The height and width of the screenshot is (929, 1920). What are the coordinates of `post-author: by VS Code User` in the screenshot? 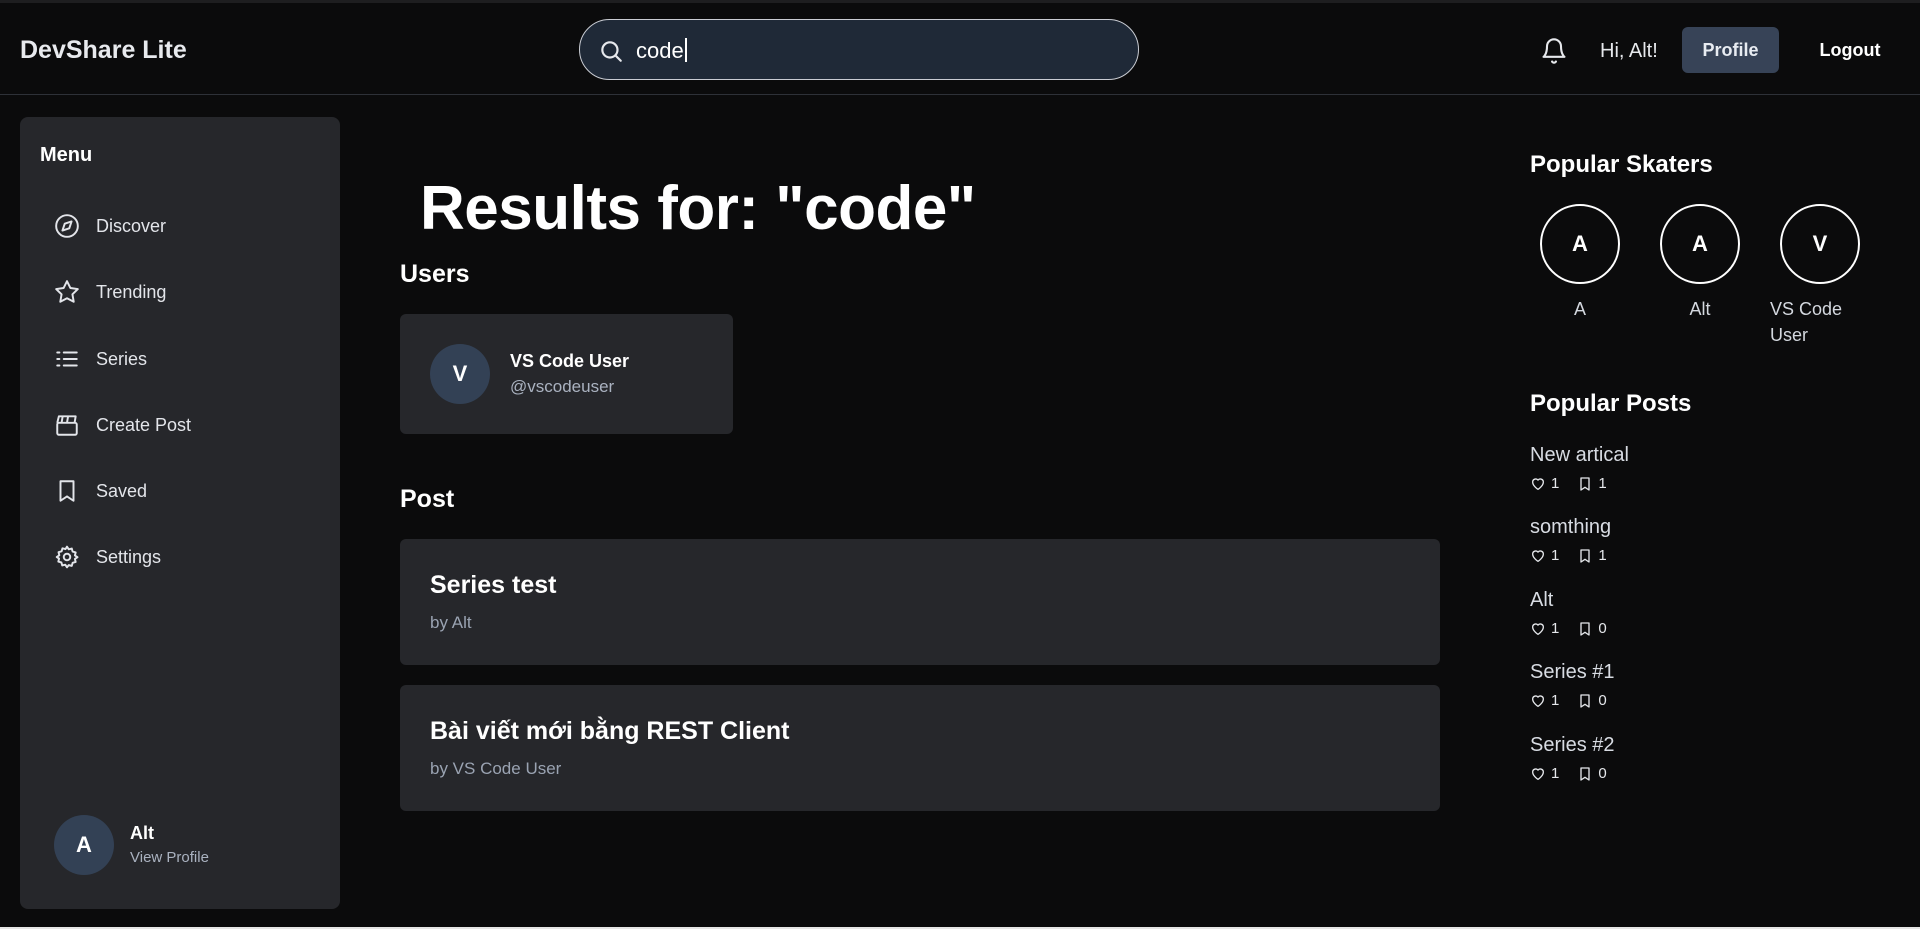 It's located at (496, 768).